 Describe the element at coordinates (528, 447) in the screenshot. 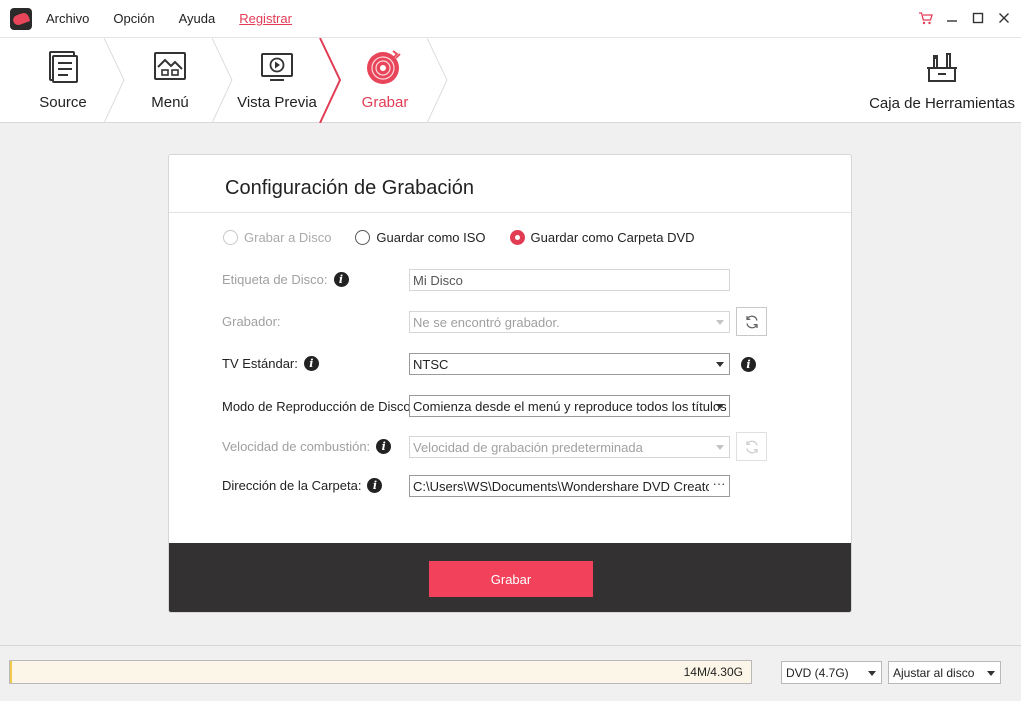

I see `select-value: Velocidad de grabación predeterminada` at that location.